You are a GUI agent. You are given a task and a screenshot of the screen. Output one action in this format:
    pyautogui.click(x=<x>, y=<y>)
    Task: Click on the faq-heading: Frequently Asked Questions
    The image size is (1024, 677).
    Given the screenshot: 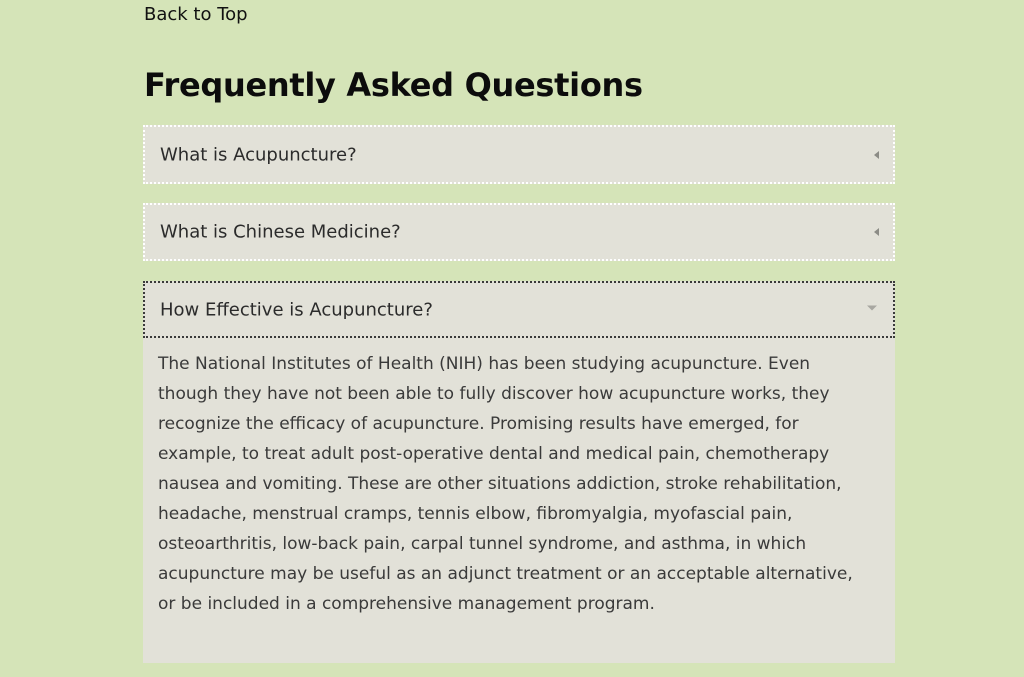 What is the action you would take?
    pyautogui.click(x=393, y=85)
    